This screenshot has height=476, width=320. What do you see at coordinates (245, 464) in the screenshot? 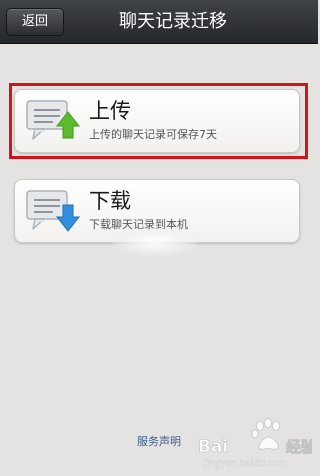
I see `svg-text: jingyan.baidu.com` at bounding box center [245, 464].